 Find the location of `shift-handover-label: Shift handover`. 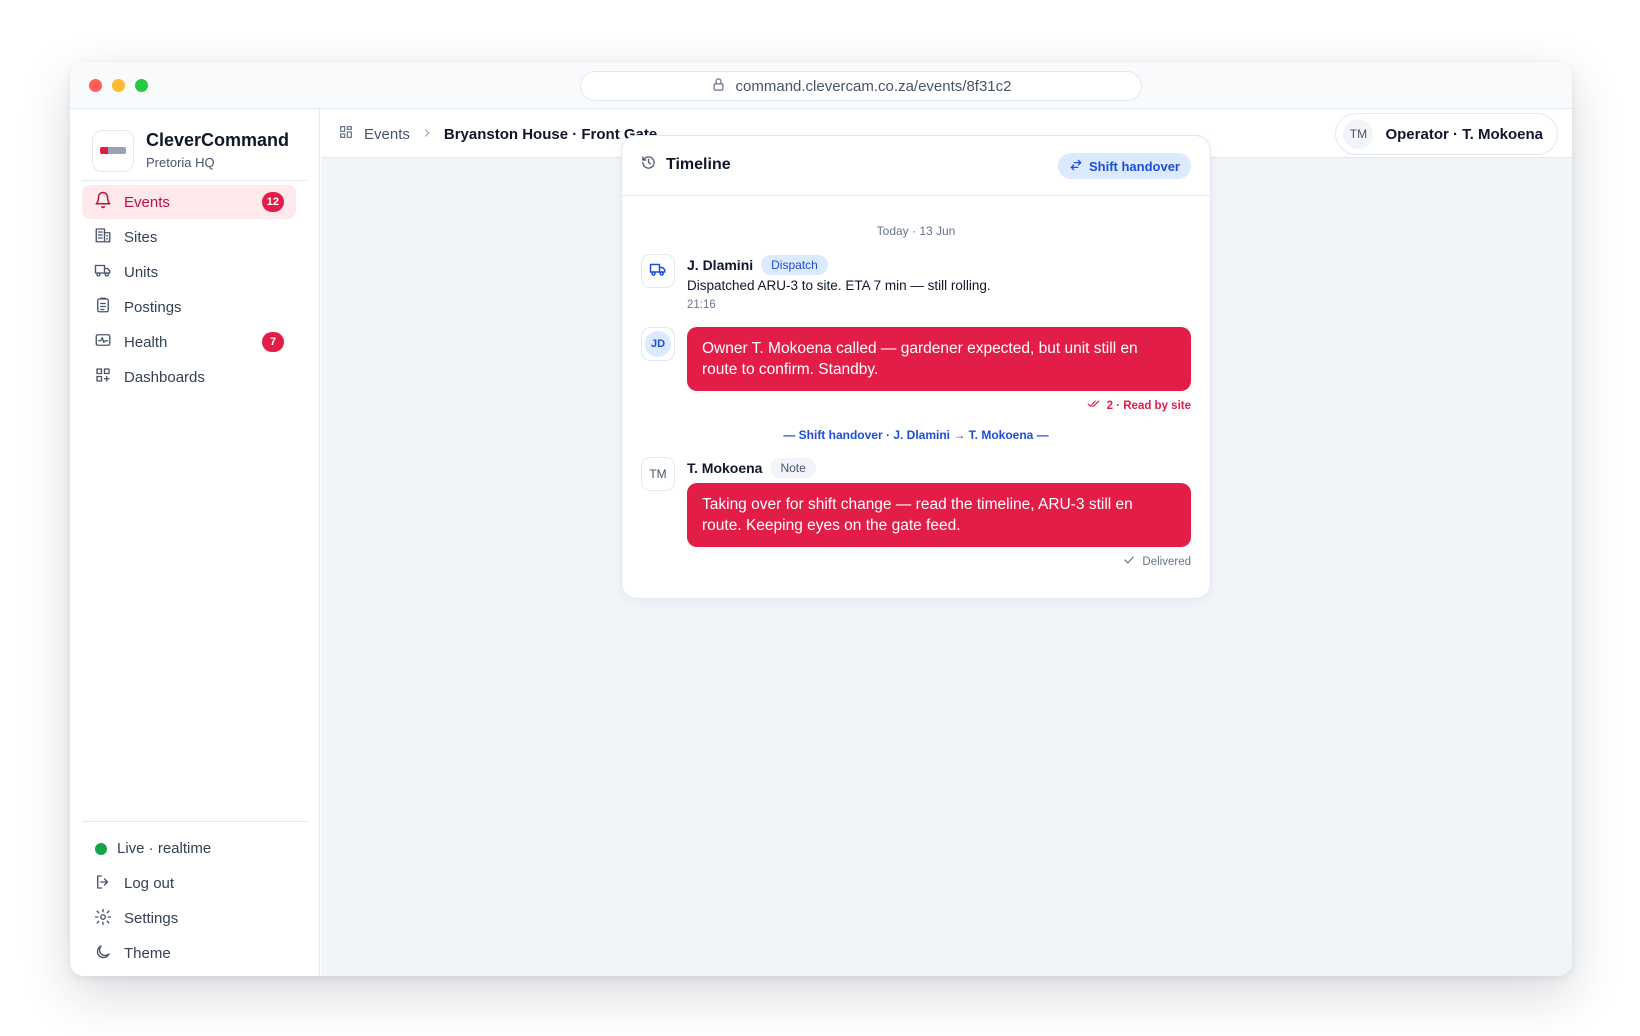

shift-handover-label: Shift handover is located at coordinates (1134, 166).